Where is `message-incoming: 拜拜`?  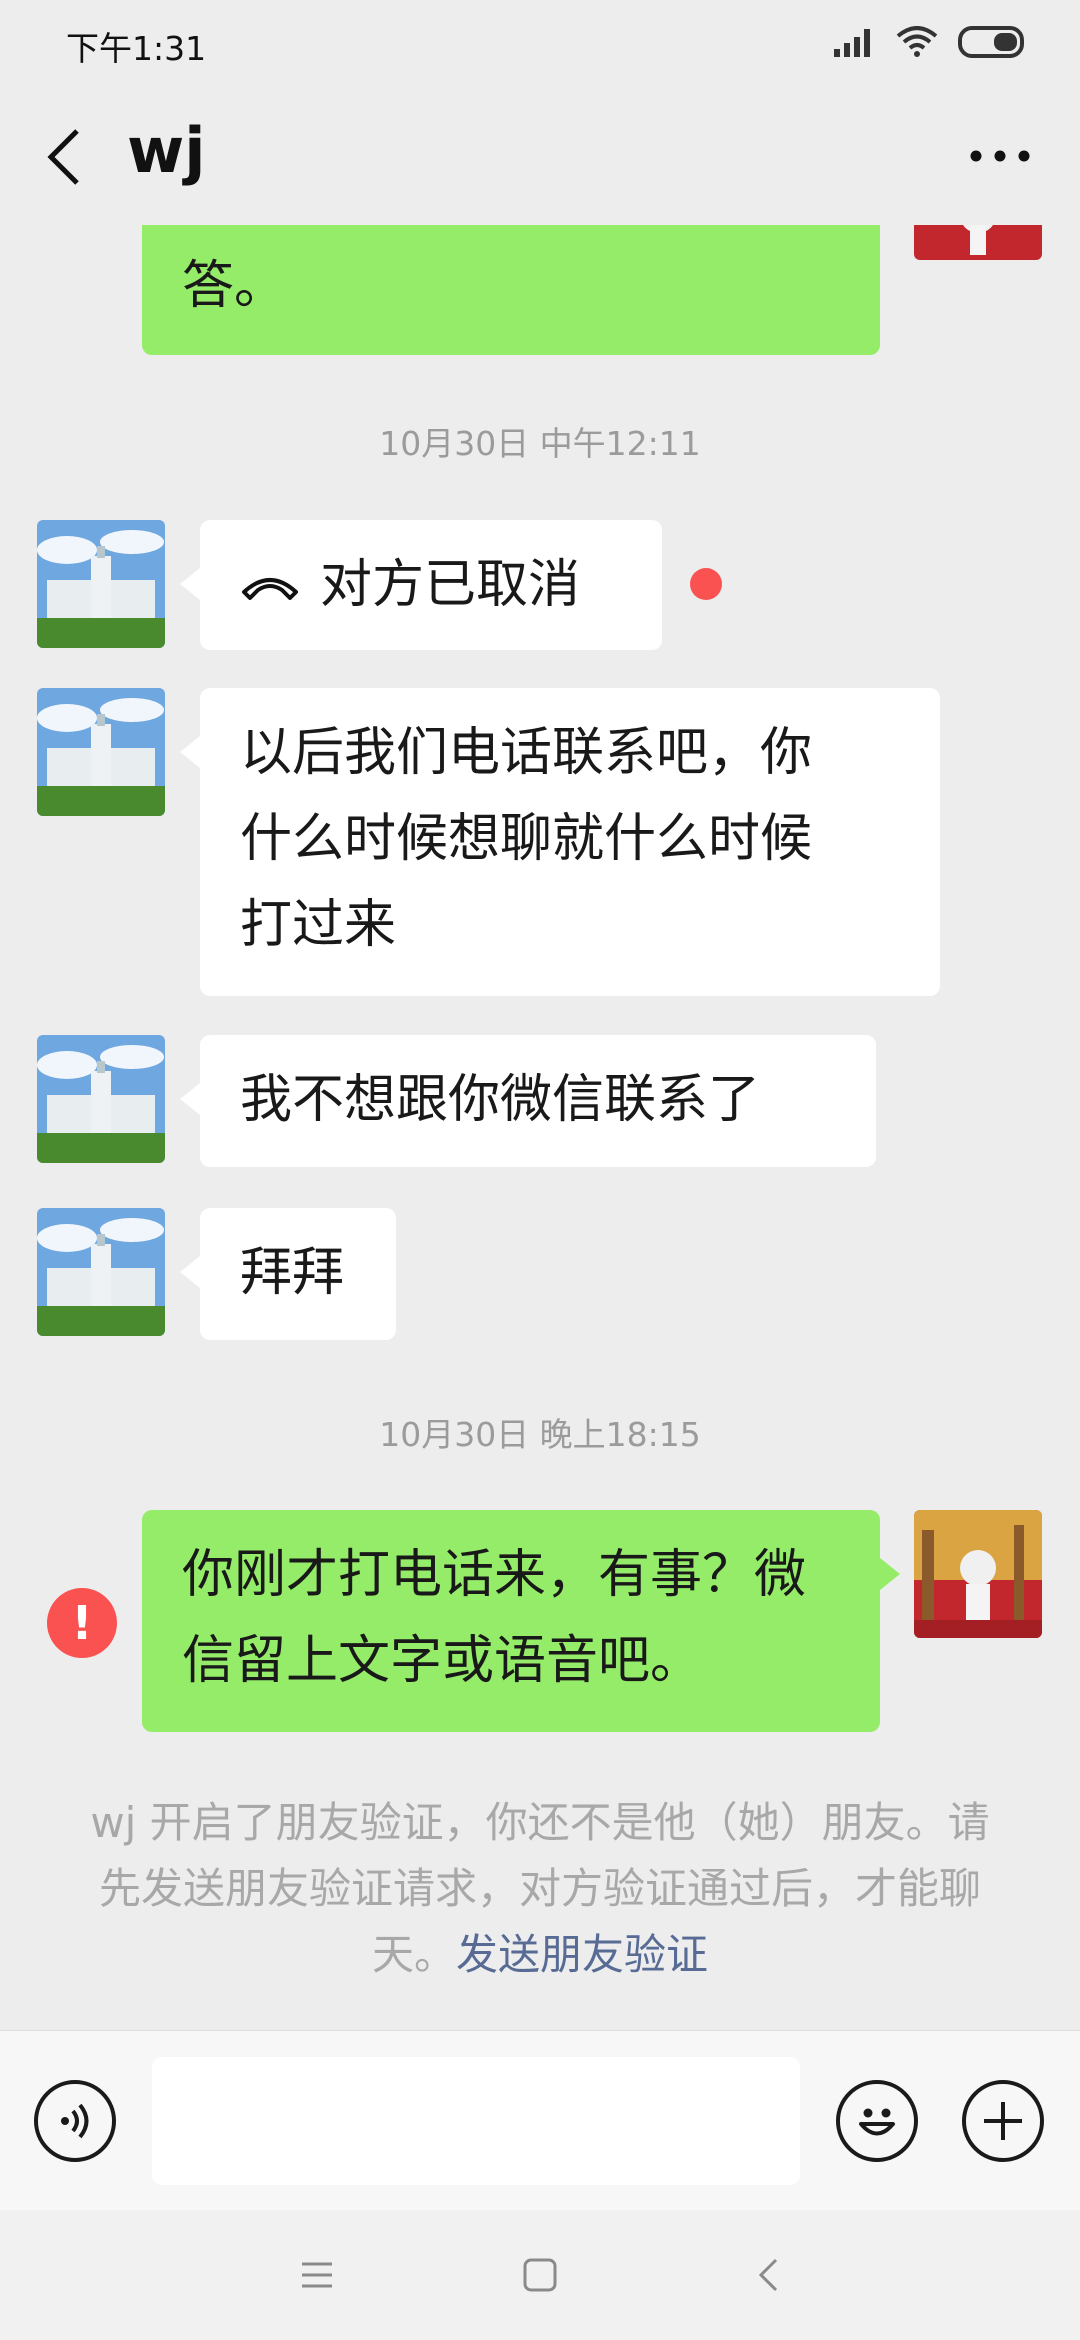
message-incoming: 拜拜 is located at coordinates (288, 1274).